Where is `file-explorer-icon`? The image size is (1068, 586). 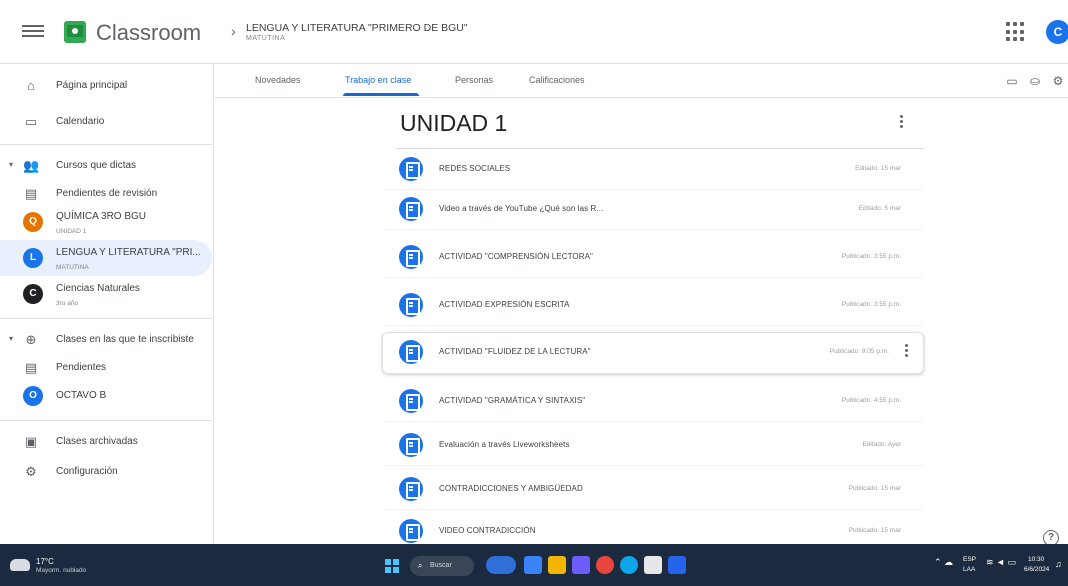
file-explorer-icon is located at coordinates (557, 565).